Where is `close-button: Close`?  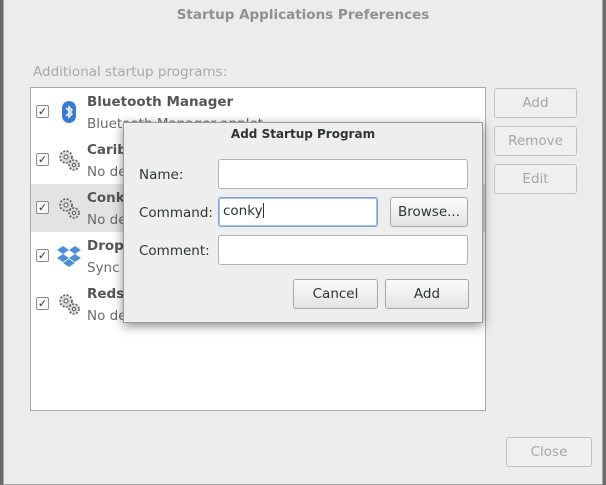 close-button: Close is located at coordinates (549, 452).